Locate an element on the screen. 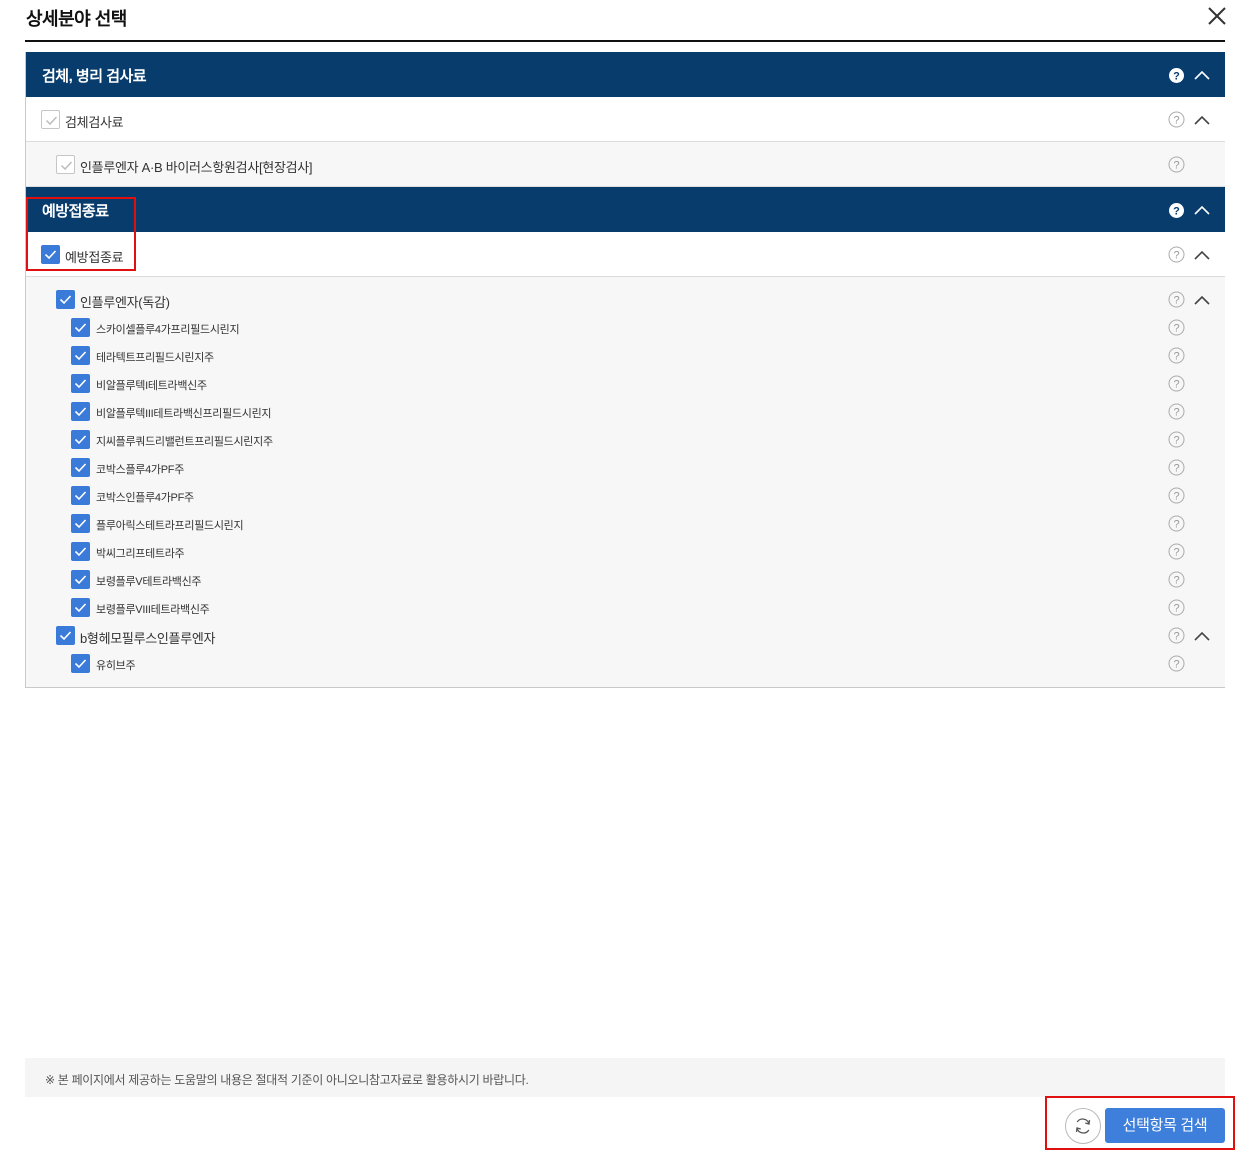 Image resolution: width=1241 pixels, height=1152 pixels. item-label: 비알플루텍III테트라백신프리필드시린지 is located at coordinates (184, 414).